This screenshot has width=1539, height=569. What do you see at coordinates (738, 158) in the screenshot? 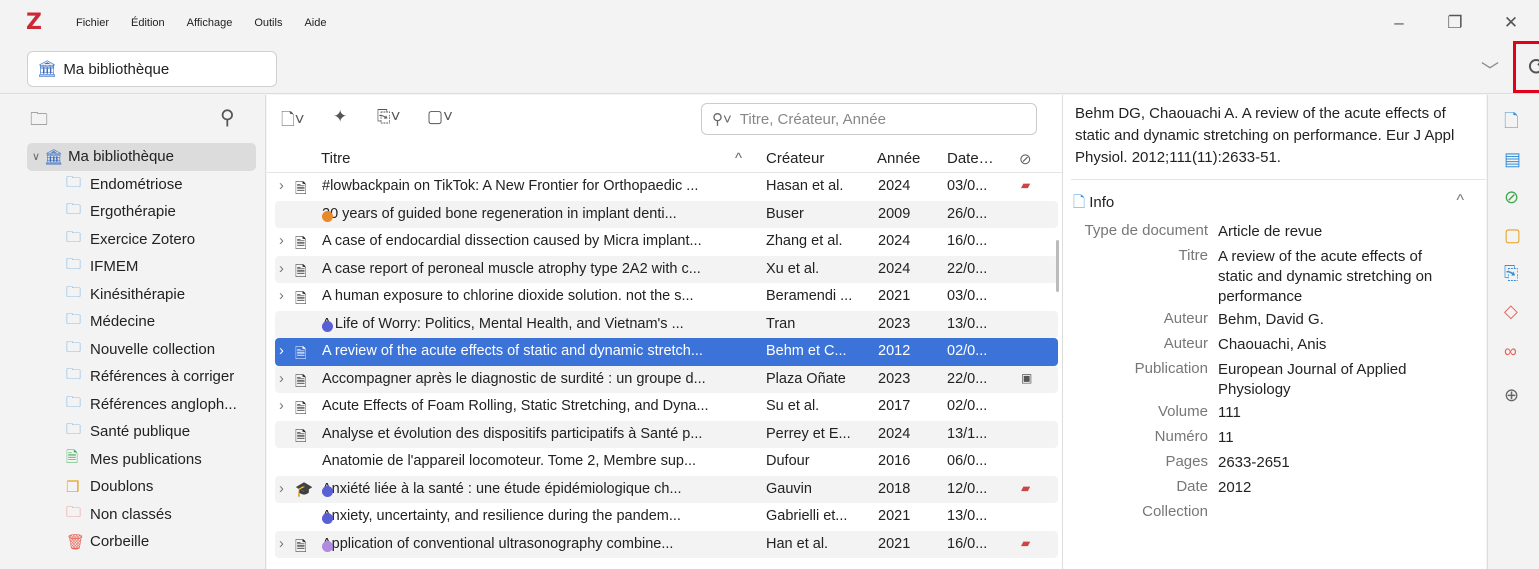
I see `sort-ascending-icon: ^` at bounding box center [738, 158].